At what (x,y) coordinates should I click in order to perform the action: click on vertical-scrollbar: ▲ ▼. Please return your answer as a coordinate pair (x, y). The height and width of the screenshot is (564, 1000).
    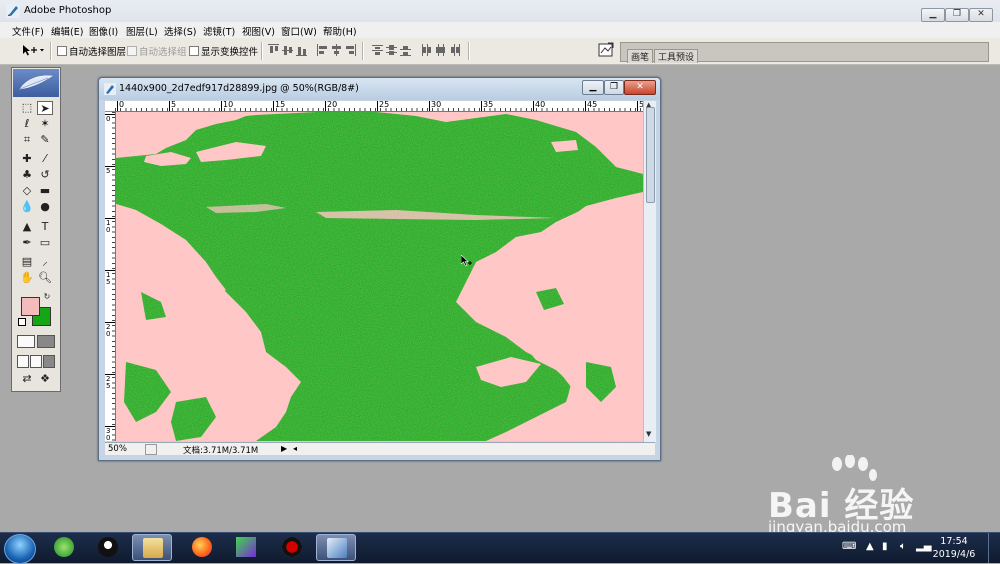
    Looking at the image, I should click on (649, 271).